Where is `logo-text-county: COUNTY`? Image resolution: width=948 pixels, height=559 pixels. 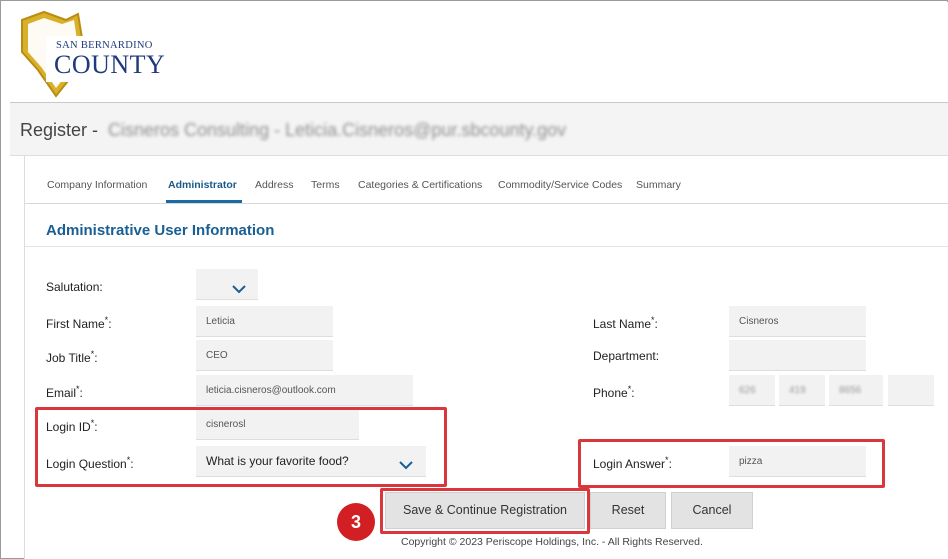
logo-text-county: COUNTY is located at coordinates (110, 64).